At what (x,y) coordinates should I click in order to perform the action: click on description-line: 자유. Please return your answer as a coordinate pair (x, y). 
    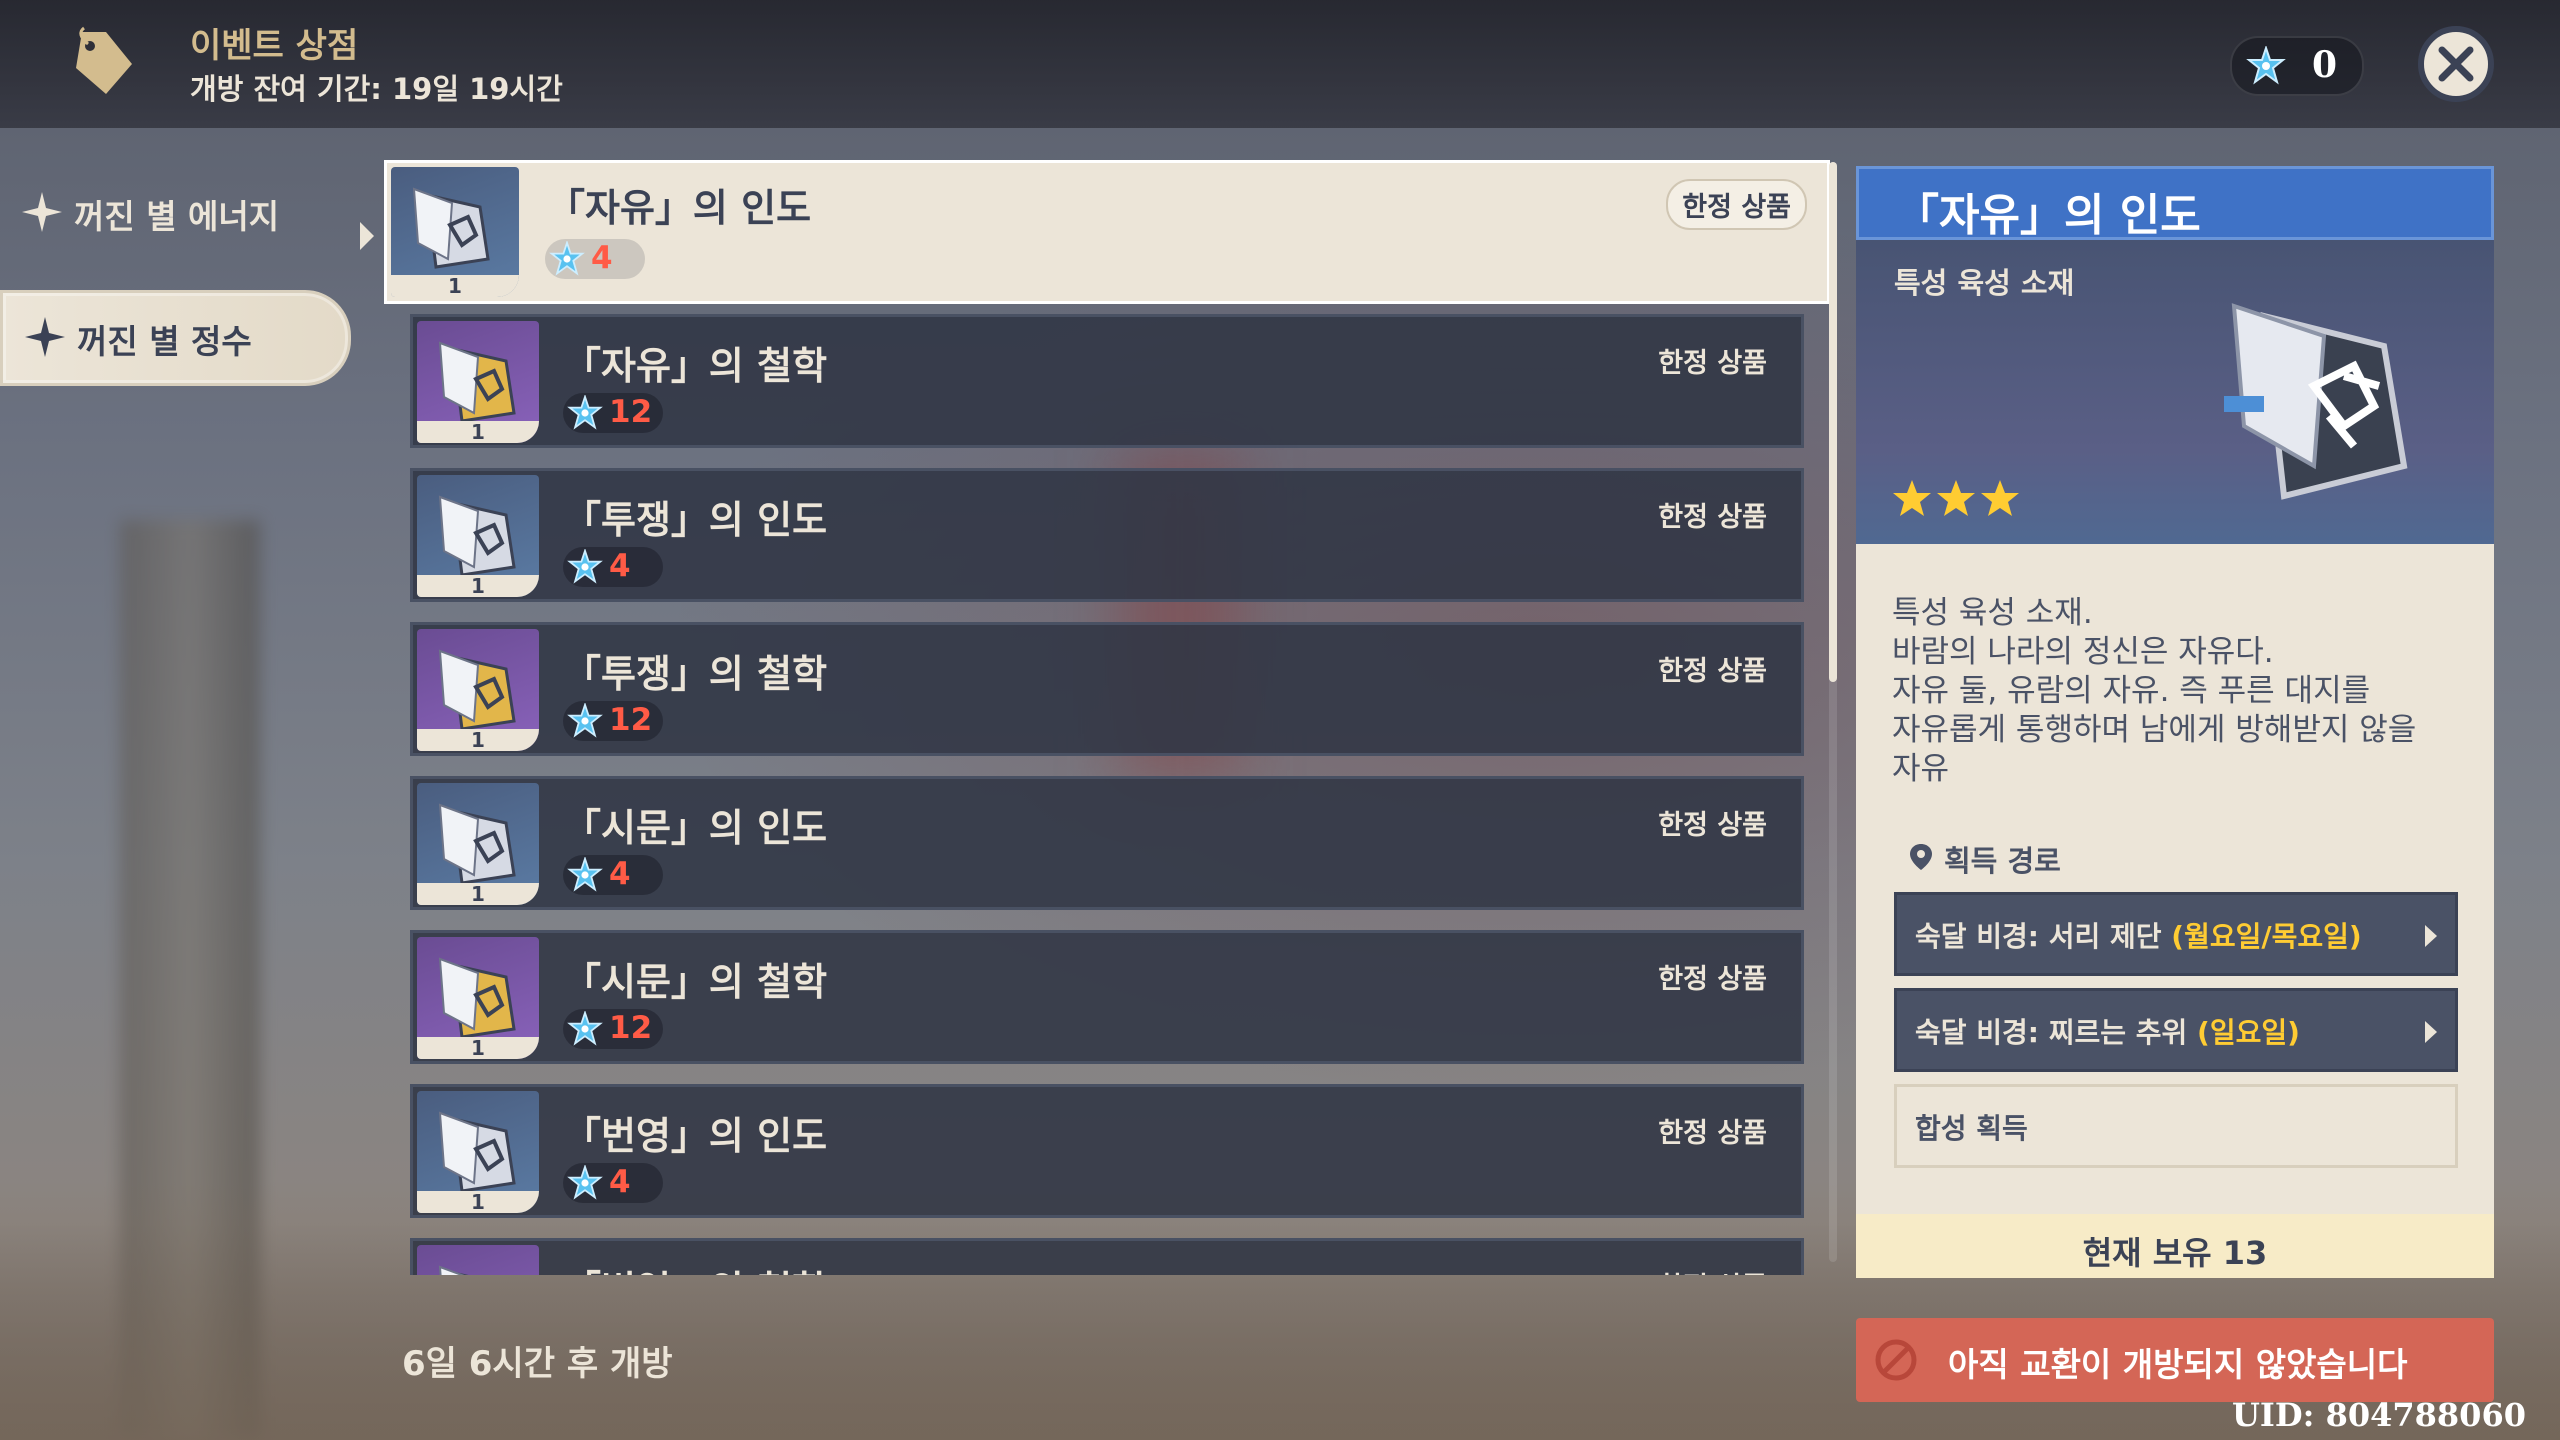
    Looking at the image, I should click on (1921, 769).